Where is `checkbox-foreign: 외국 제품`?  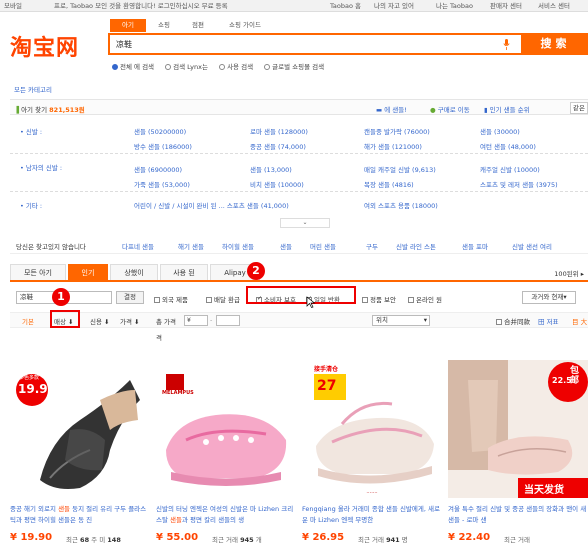 checkbox-foreign: 외국 제품 is located at coordinates (171, 299).